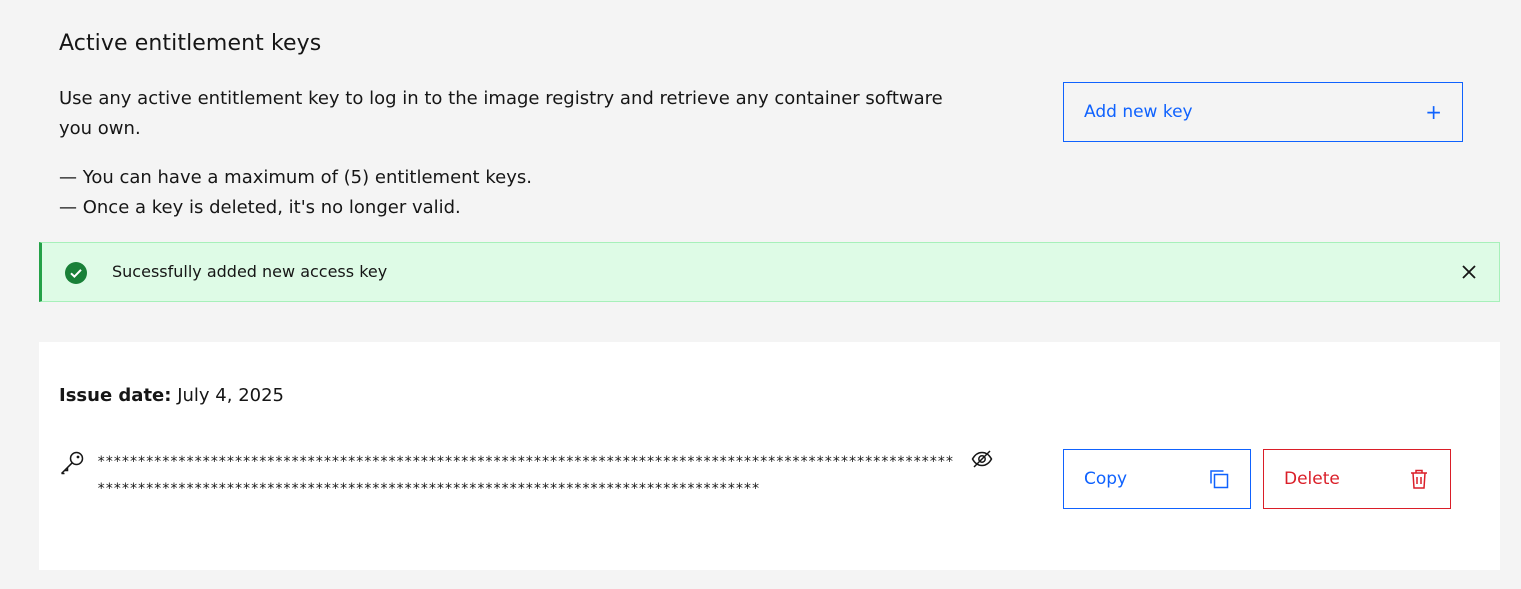  Describe the element at coordinates (1469, 272) in the screenshot. I see `close-icon` at that location.